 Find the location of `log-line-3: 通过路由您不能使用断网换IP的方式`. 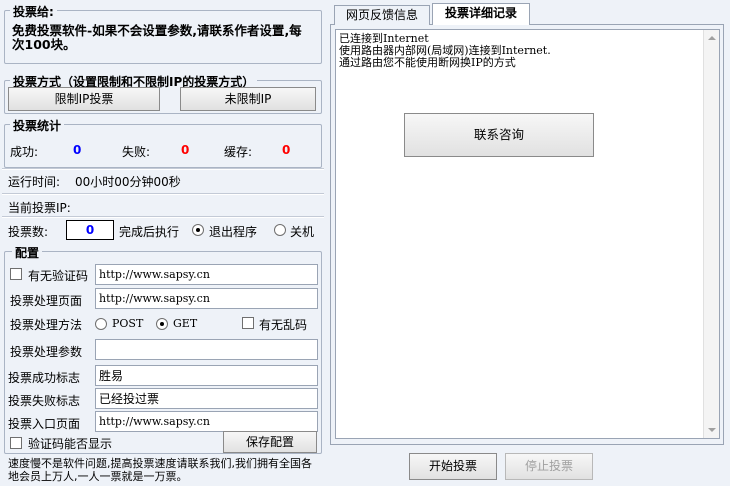

log-line-3: 通过路由您不能使用断网换IP的方式 is located at coordinates (427, 62).